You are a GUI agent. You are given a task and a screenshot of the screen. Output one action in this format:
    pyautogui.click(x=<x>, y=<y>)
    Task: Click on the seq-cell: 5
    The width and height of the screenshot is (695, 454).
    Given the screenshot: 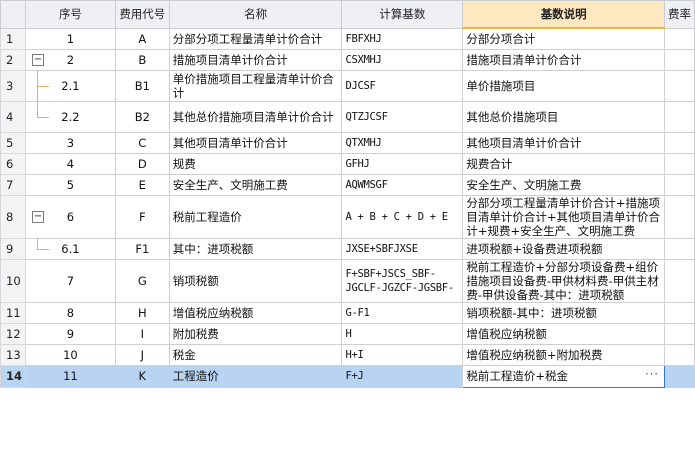 What is the action you would take?
    pyautogui.click(x=70, y=184)
    